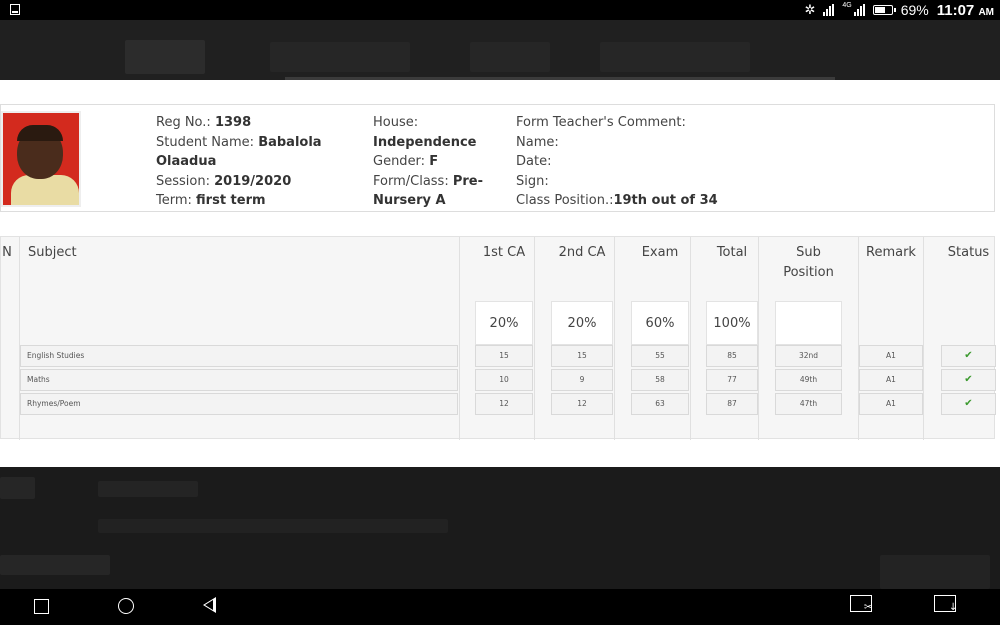 The image size is (1000, 625). What do you see at coordinates (396, 122) in the screenshot?
I see `house-label: House:` at bounding box center [396, 122].